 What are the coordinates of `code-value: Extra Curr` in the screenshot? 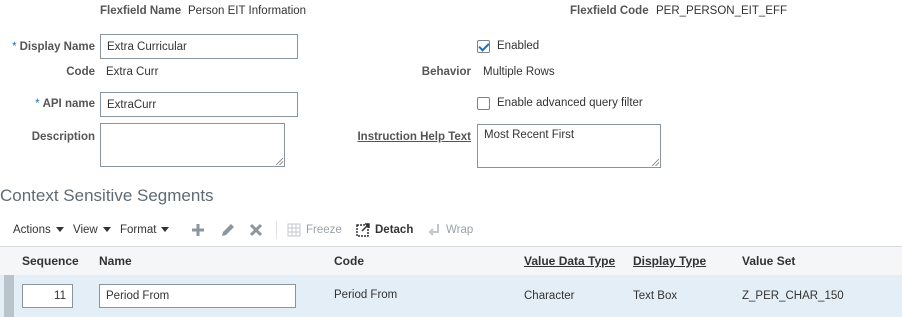 It's located at (132, 72).